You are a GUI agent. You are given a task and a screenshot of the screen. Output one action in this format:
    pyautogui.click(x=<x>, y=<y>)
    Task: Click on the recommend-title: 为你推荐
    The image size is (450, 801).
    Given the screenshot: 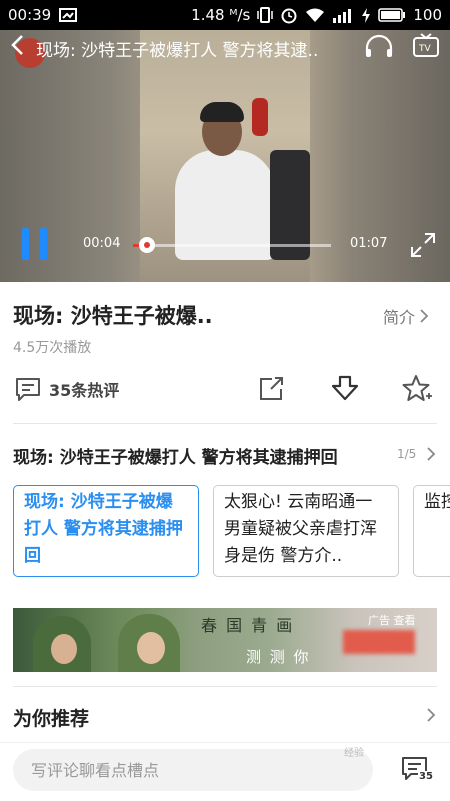 What is the action you would take?
    pyautogui.click(x=51, y=719)
    